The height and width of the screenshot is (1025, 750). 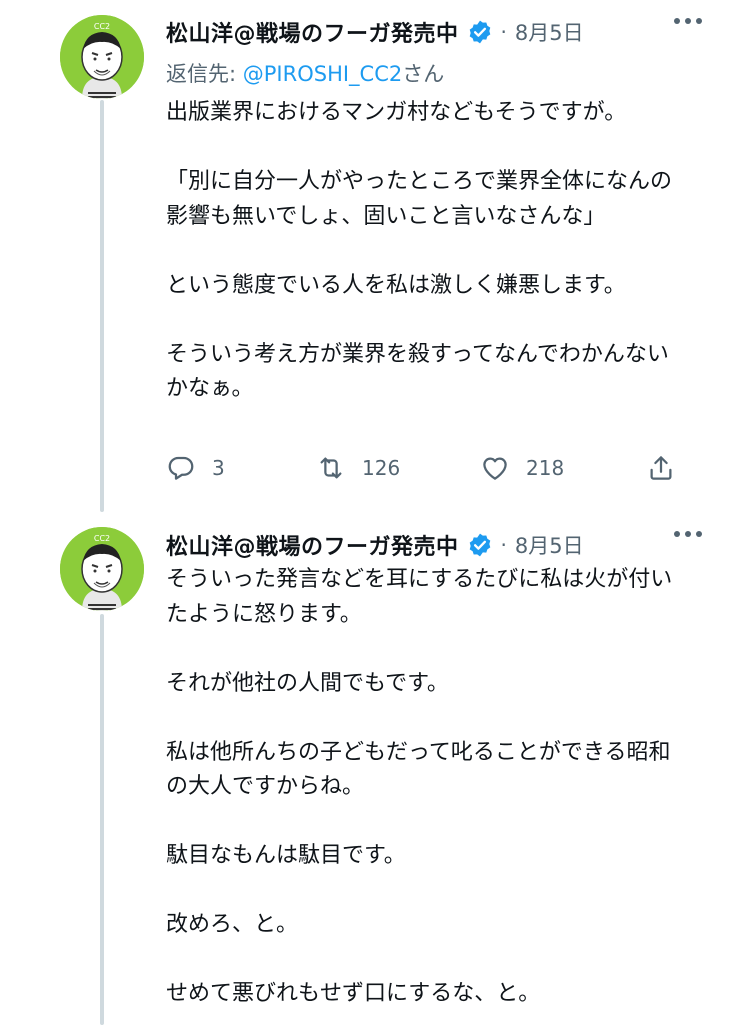 I want to click on reply-count: 3, so click(x=218, y=468).